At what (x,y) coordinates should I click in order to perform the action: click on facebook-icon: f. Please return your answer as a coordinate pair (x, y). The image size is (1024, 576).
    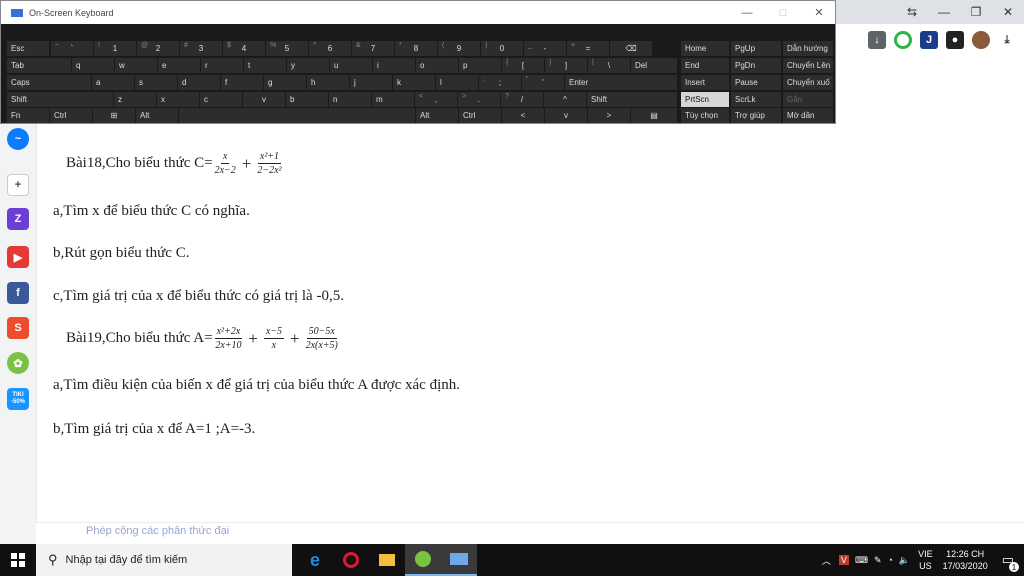
    Looking at the image, I should click on (18, 293).